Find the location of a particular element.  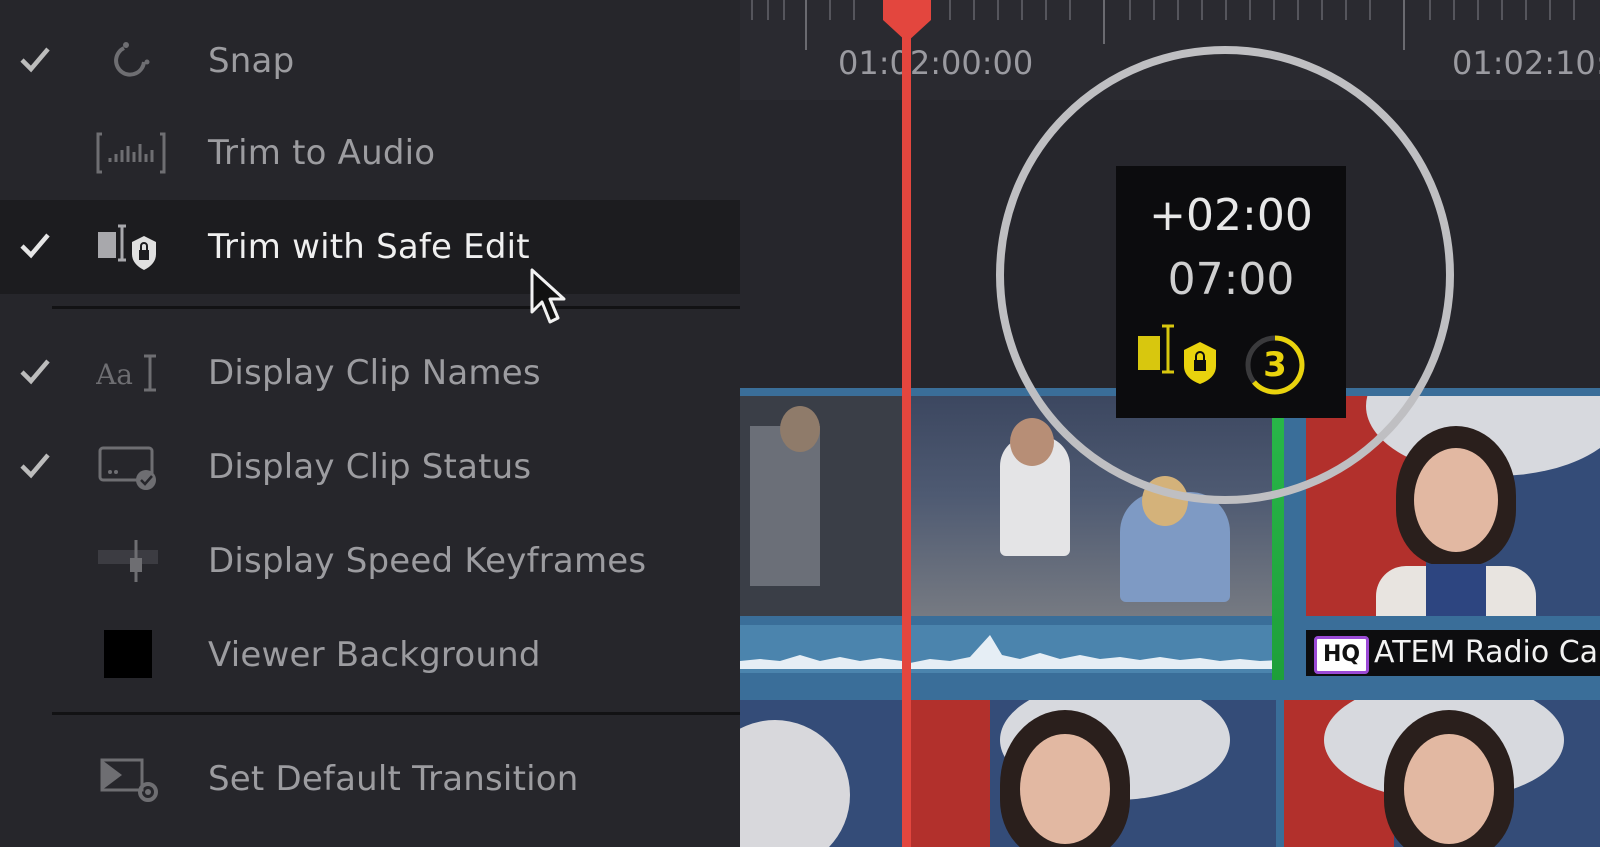

menu-item-trim-with-safe-edit: Trim with Safe Edit is located at coordinates (370, 247).